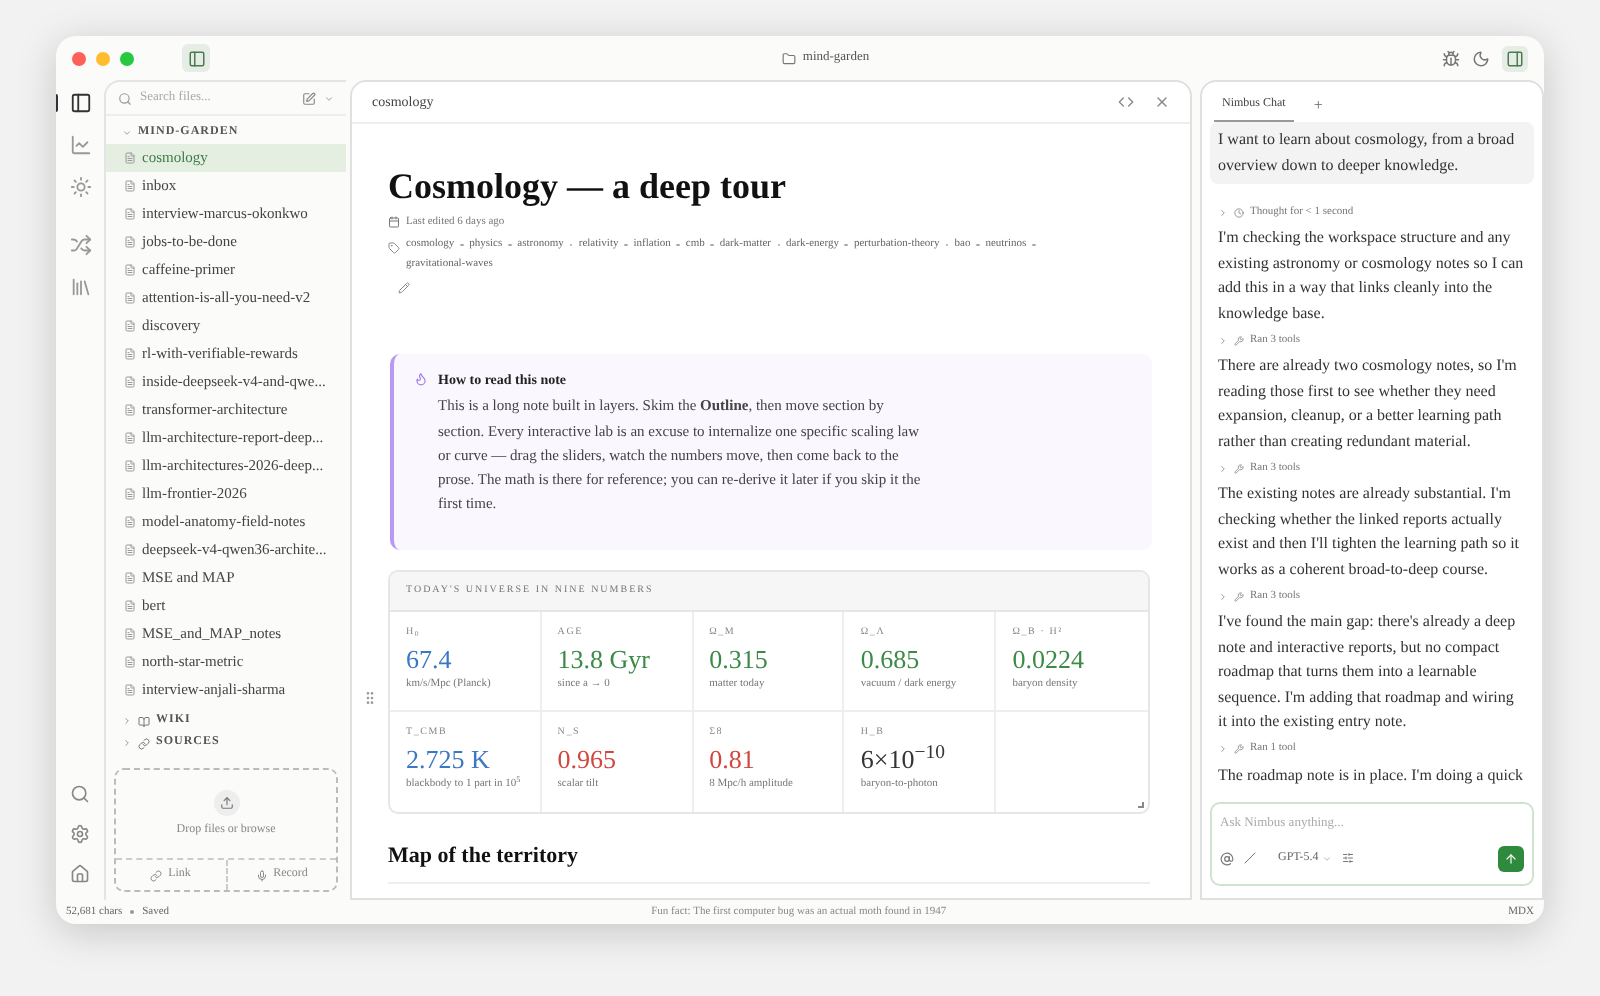 This screenshot has width=1600, height=996. What do you see at coordinates (1367, 672) in the screenshot?
I see `assistant-message: I've found the main gap: there's already a deep note and interactive reports, but no compact roadmap that turns them into a learnable sequence. I'm adding that roadmap and wiring it into the existing entry note.` at bounding box center [1367, 672].